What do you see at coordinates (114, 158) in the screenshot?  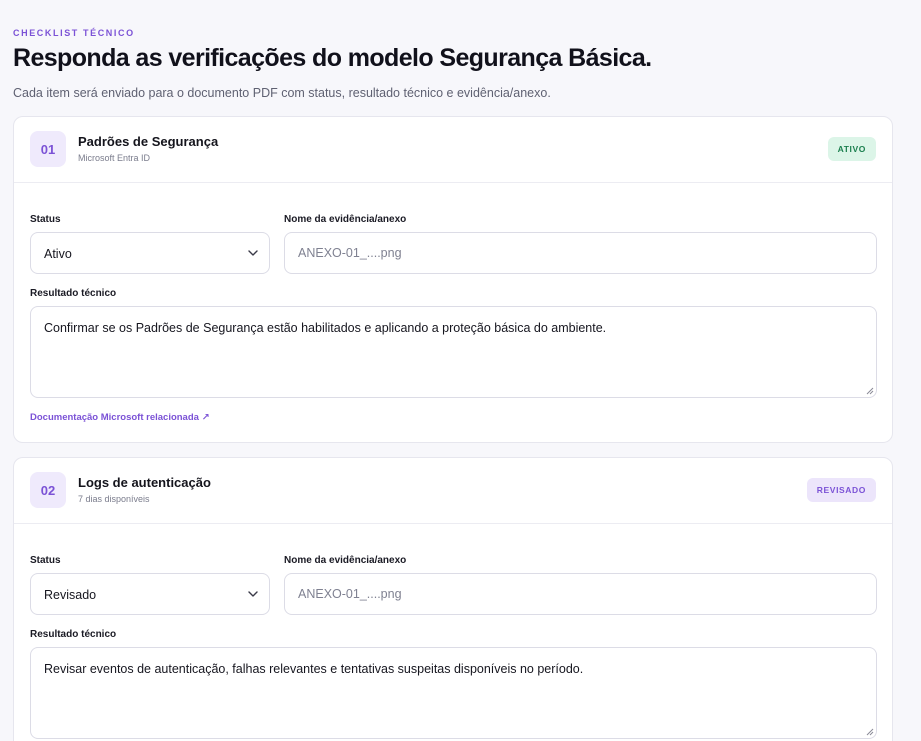 I see `item-subtitle: Microsoft Entra ID` at bounding box center [114, 158].